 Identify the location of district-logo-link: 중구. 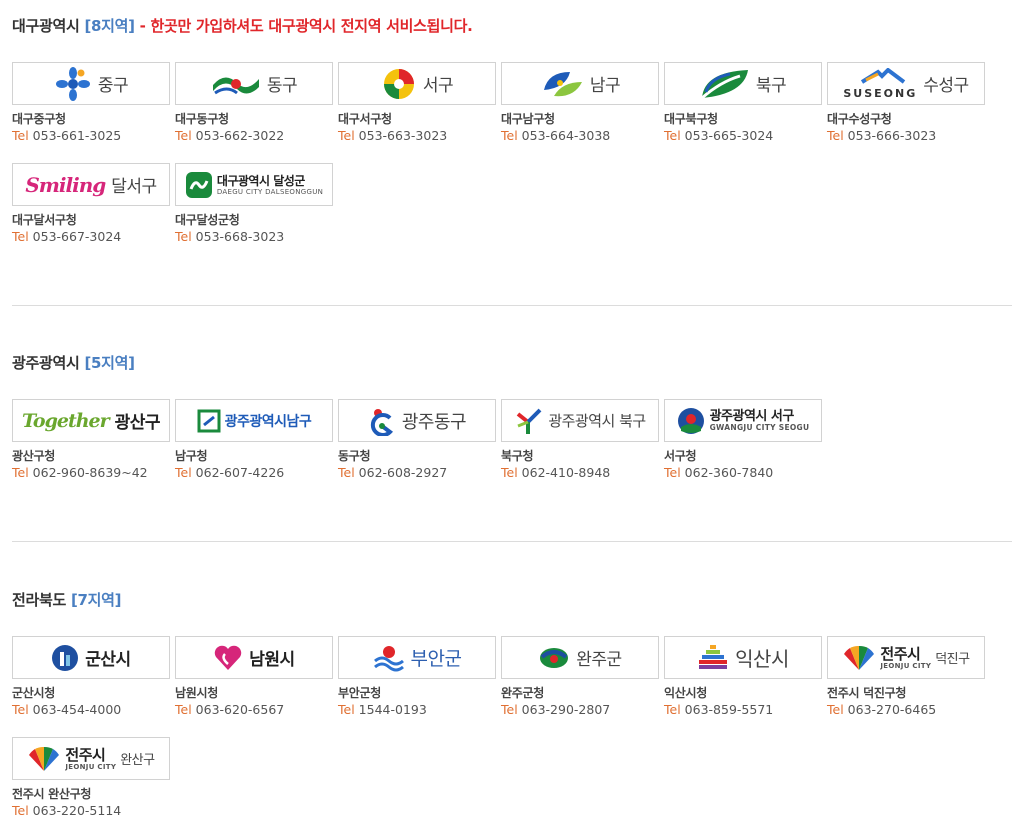
(91, 83).